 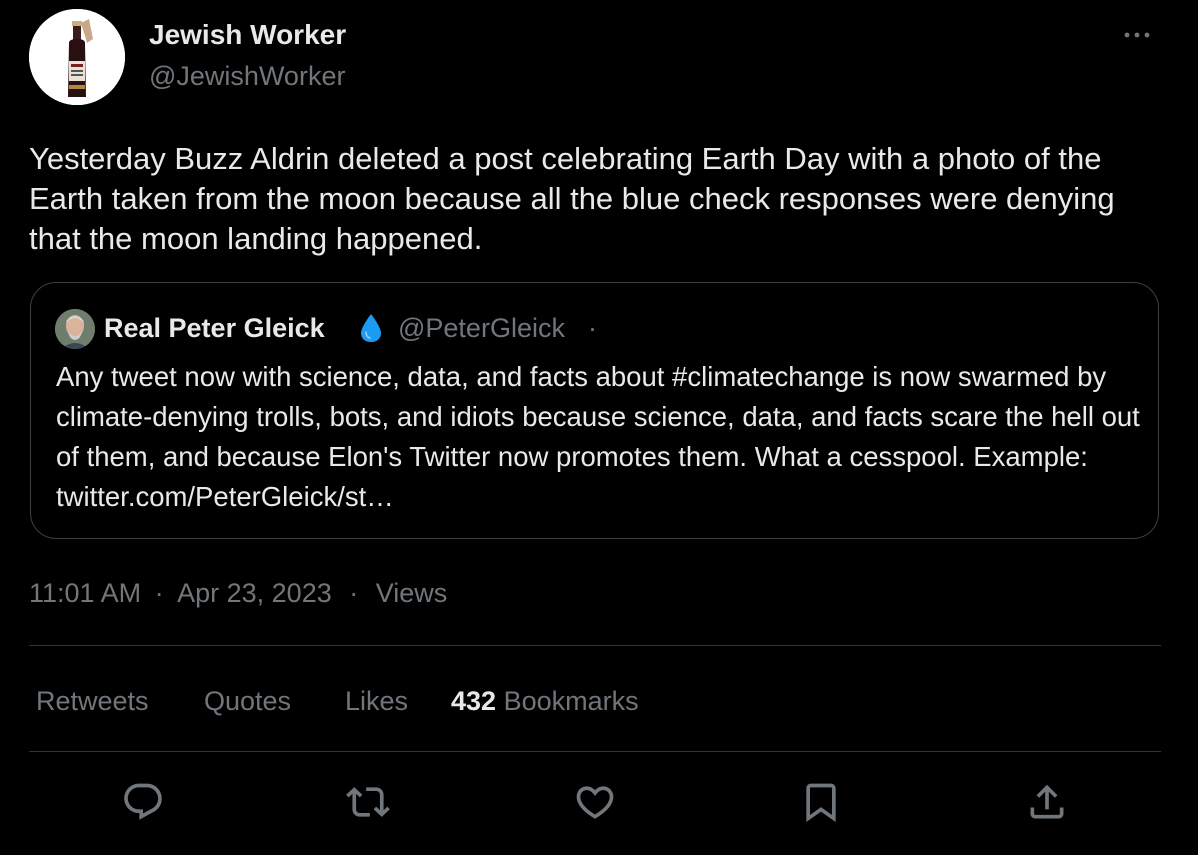 What do you see at coordinates (247, 701) in the screenshot?
I see `quotes-stat: Quotes` at bounding box center [247, 701].